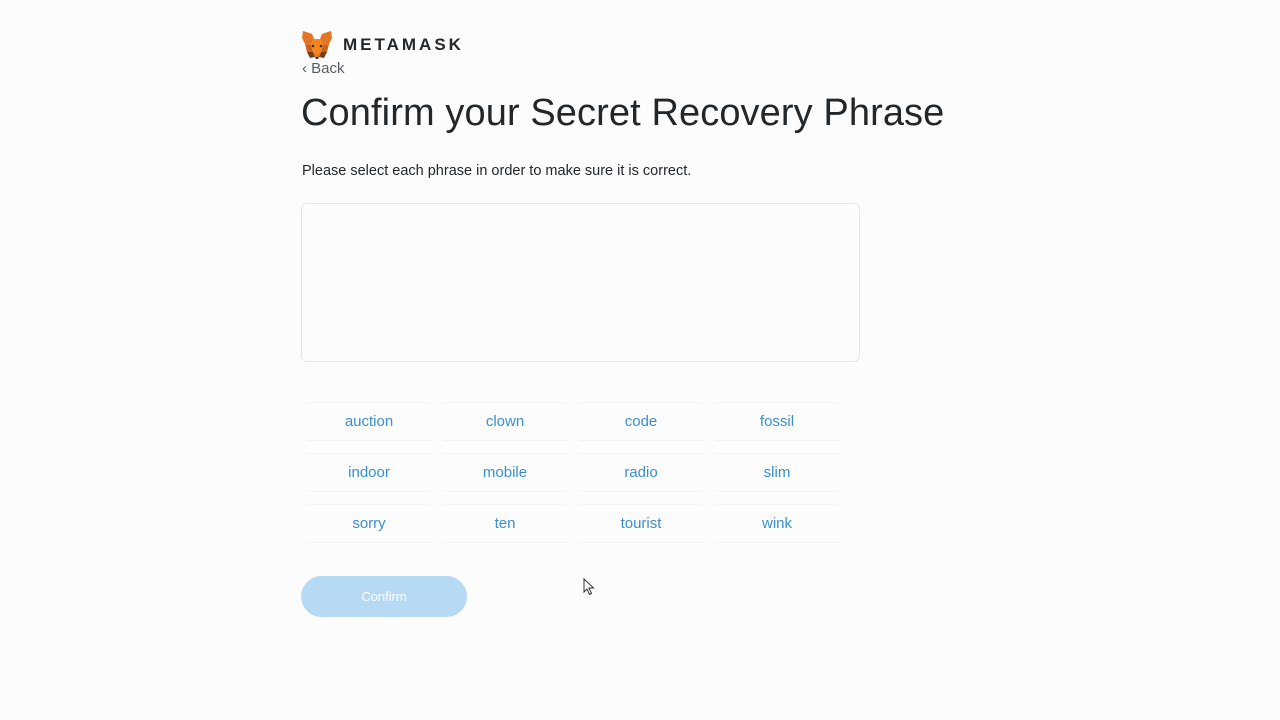  I want to click on brand-header: METAMASK, so click(382, 45).